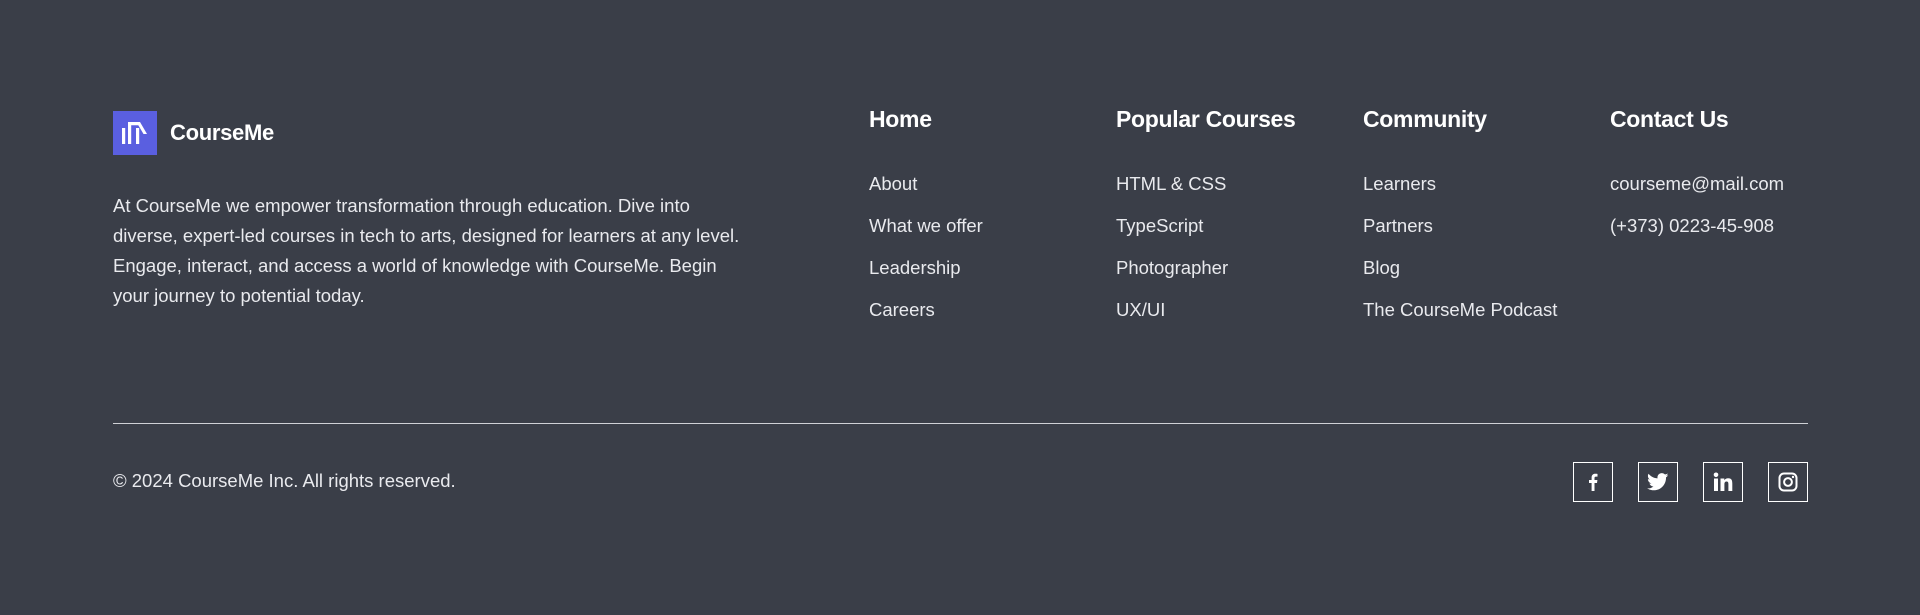 The image size is (1920, 615). I want to click on column-heading: Home, so click(900, 119).